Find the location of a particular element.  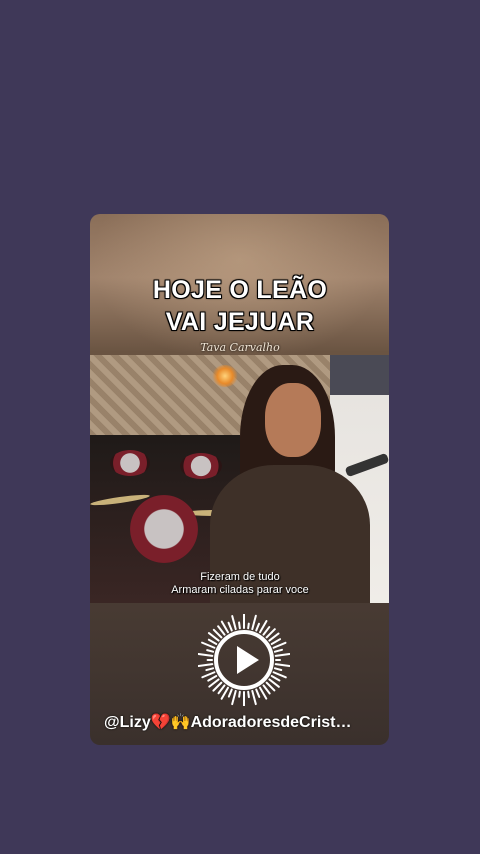

singer is located at coordinates (290, 484).